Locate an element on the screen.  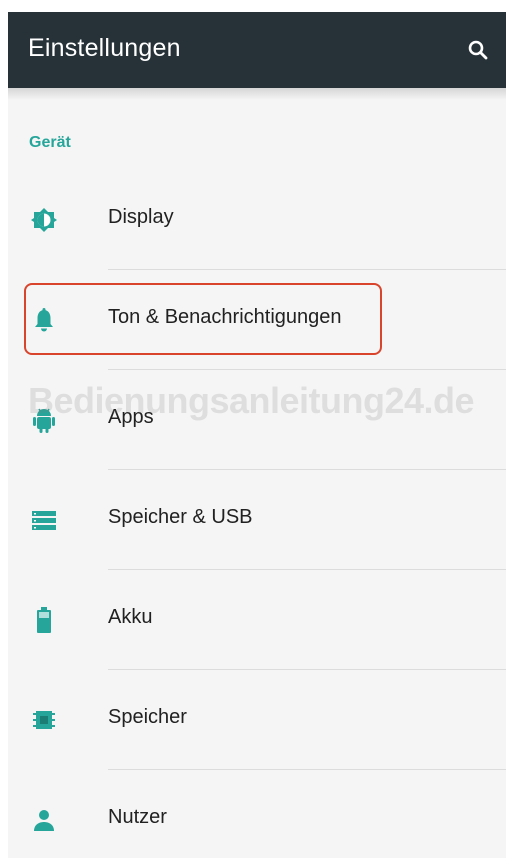
storage-icon is located at coordinates (44, 520).